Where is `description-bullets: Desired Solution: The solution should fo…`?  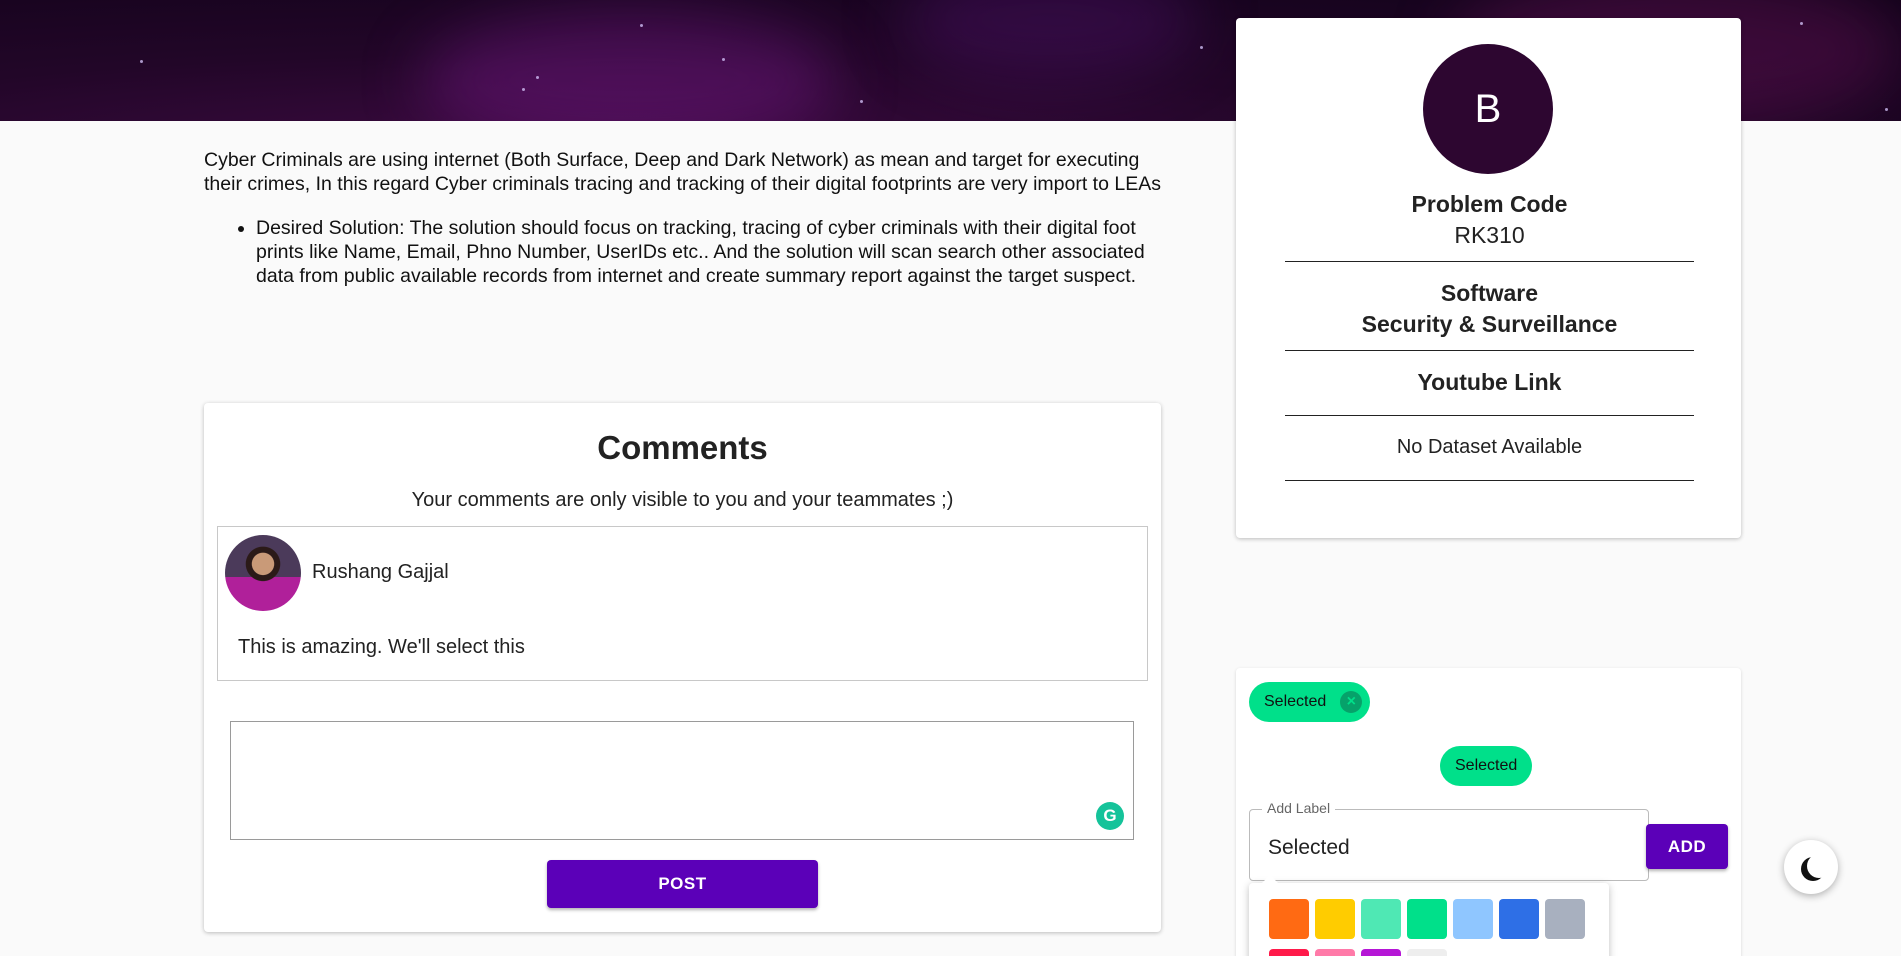
description-bullets: Desired Solution: The solution should fo… is located at coordinates (710, 252).